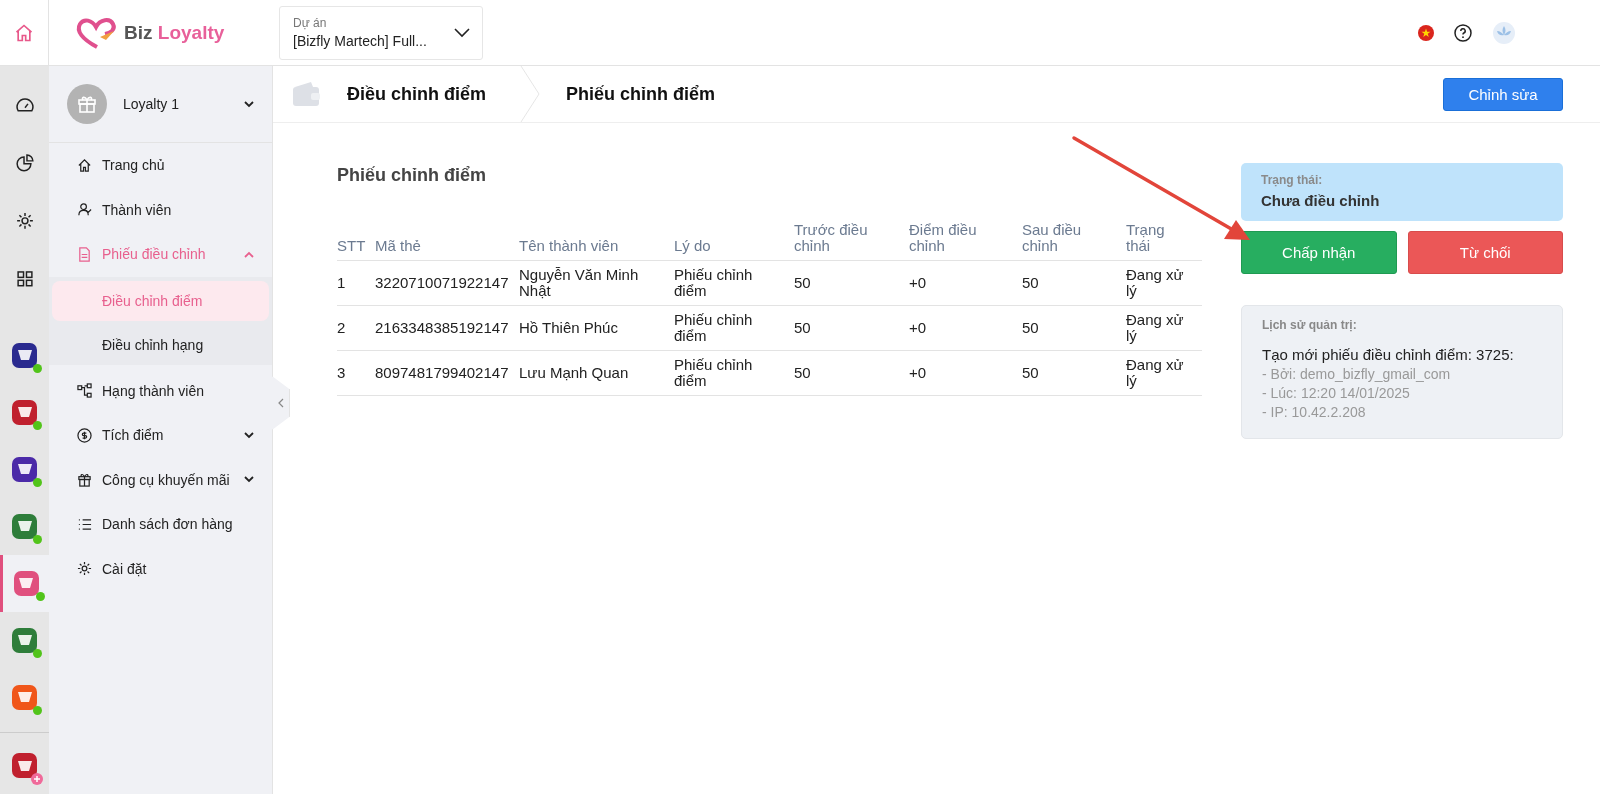 The height and width of the screenshot is (794, 1600). What do you see at coordinates (24, 163) in the screenshot?
I see `pie-chart-icon` at bounding box center [24, 163].